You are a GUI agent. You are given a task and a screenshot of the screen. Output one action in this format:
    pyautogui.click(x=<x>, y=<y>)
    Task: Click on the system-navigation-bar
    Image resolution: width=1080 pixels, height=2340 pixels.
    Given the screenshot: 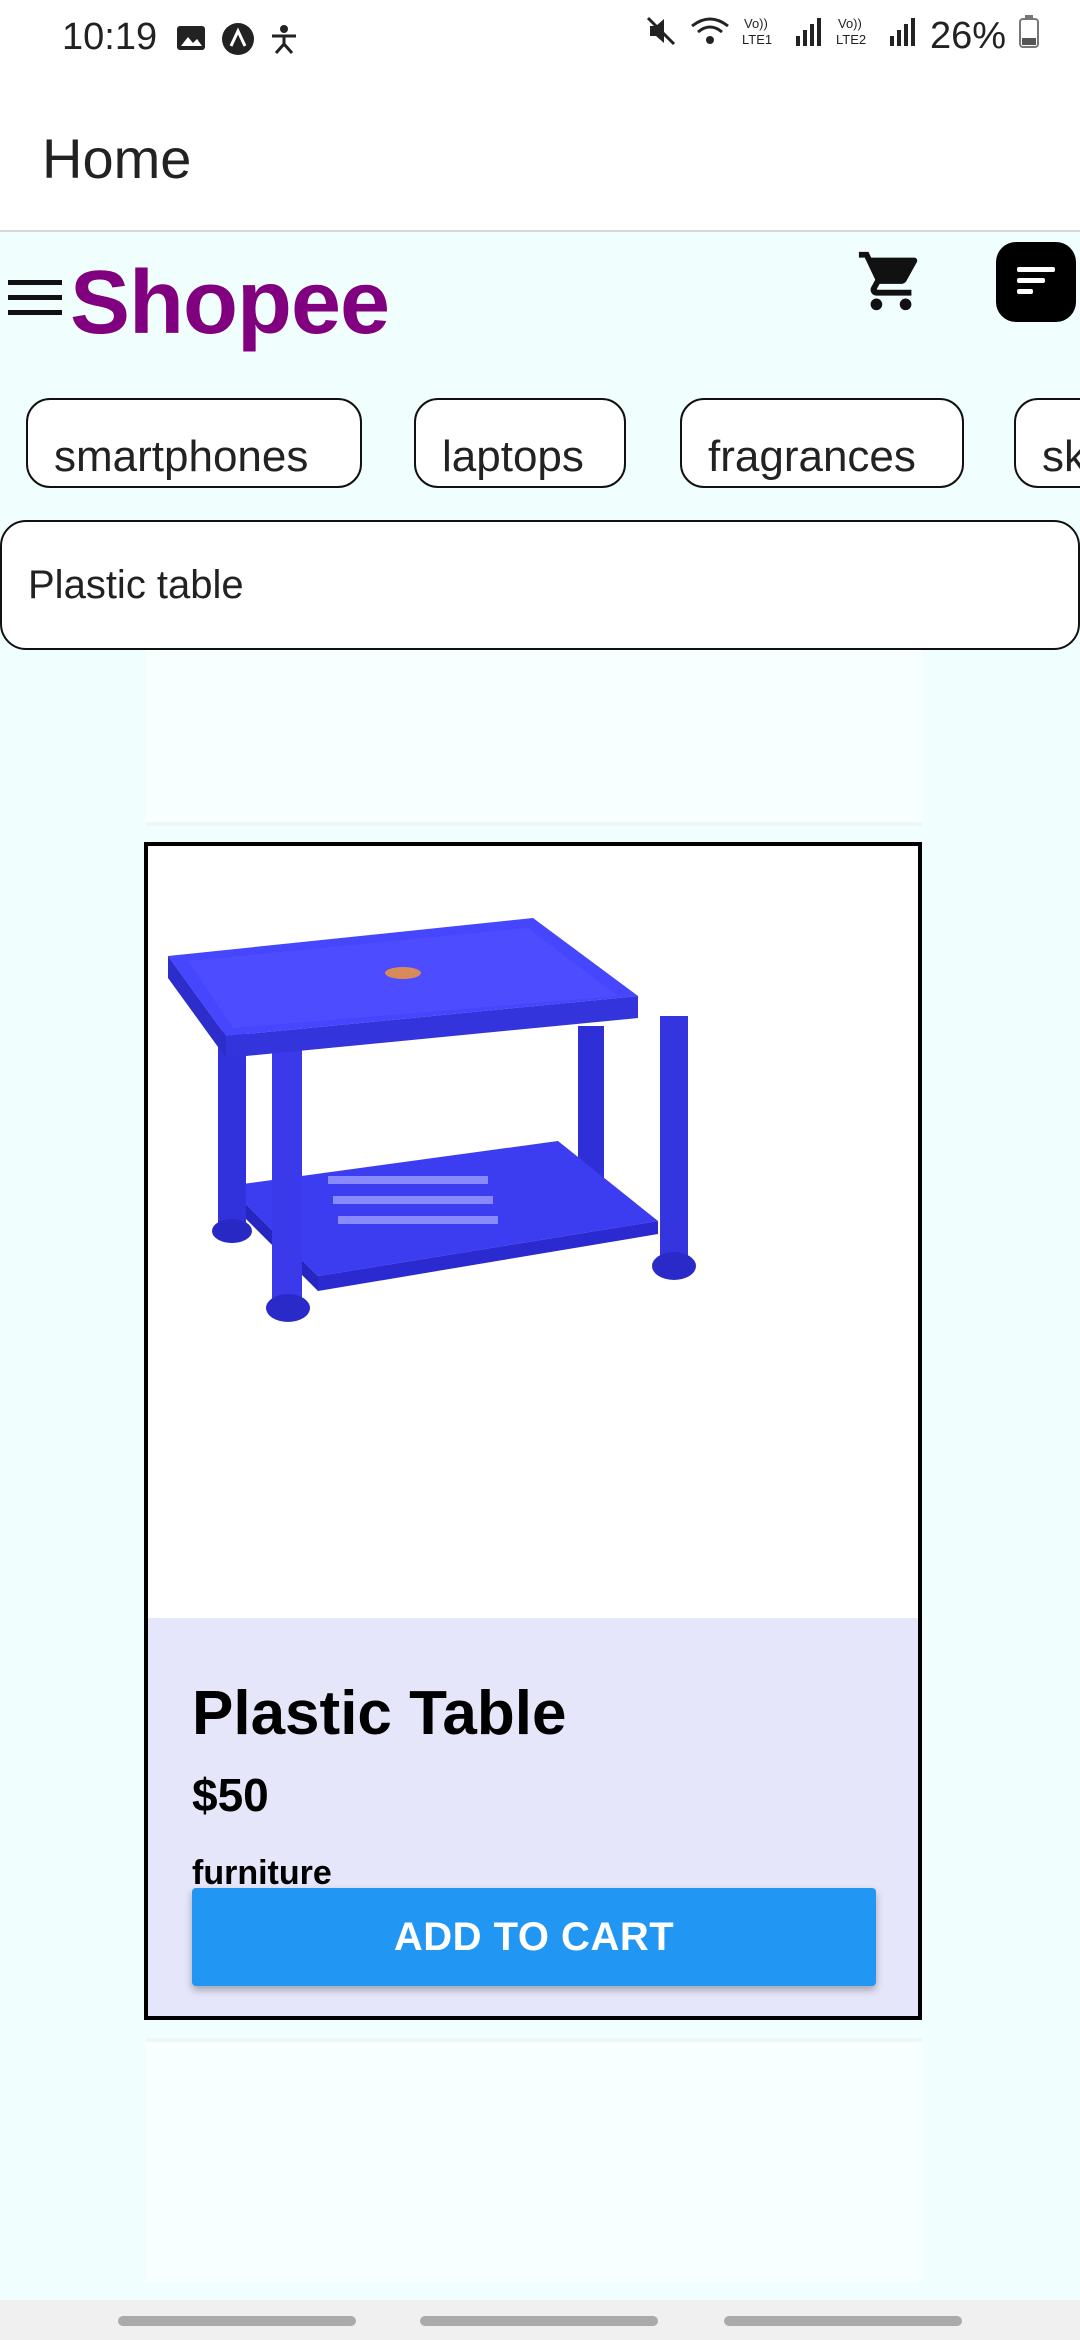 What is the action you would take?
    pyautogui.click(x=540, y=2320)
    